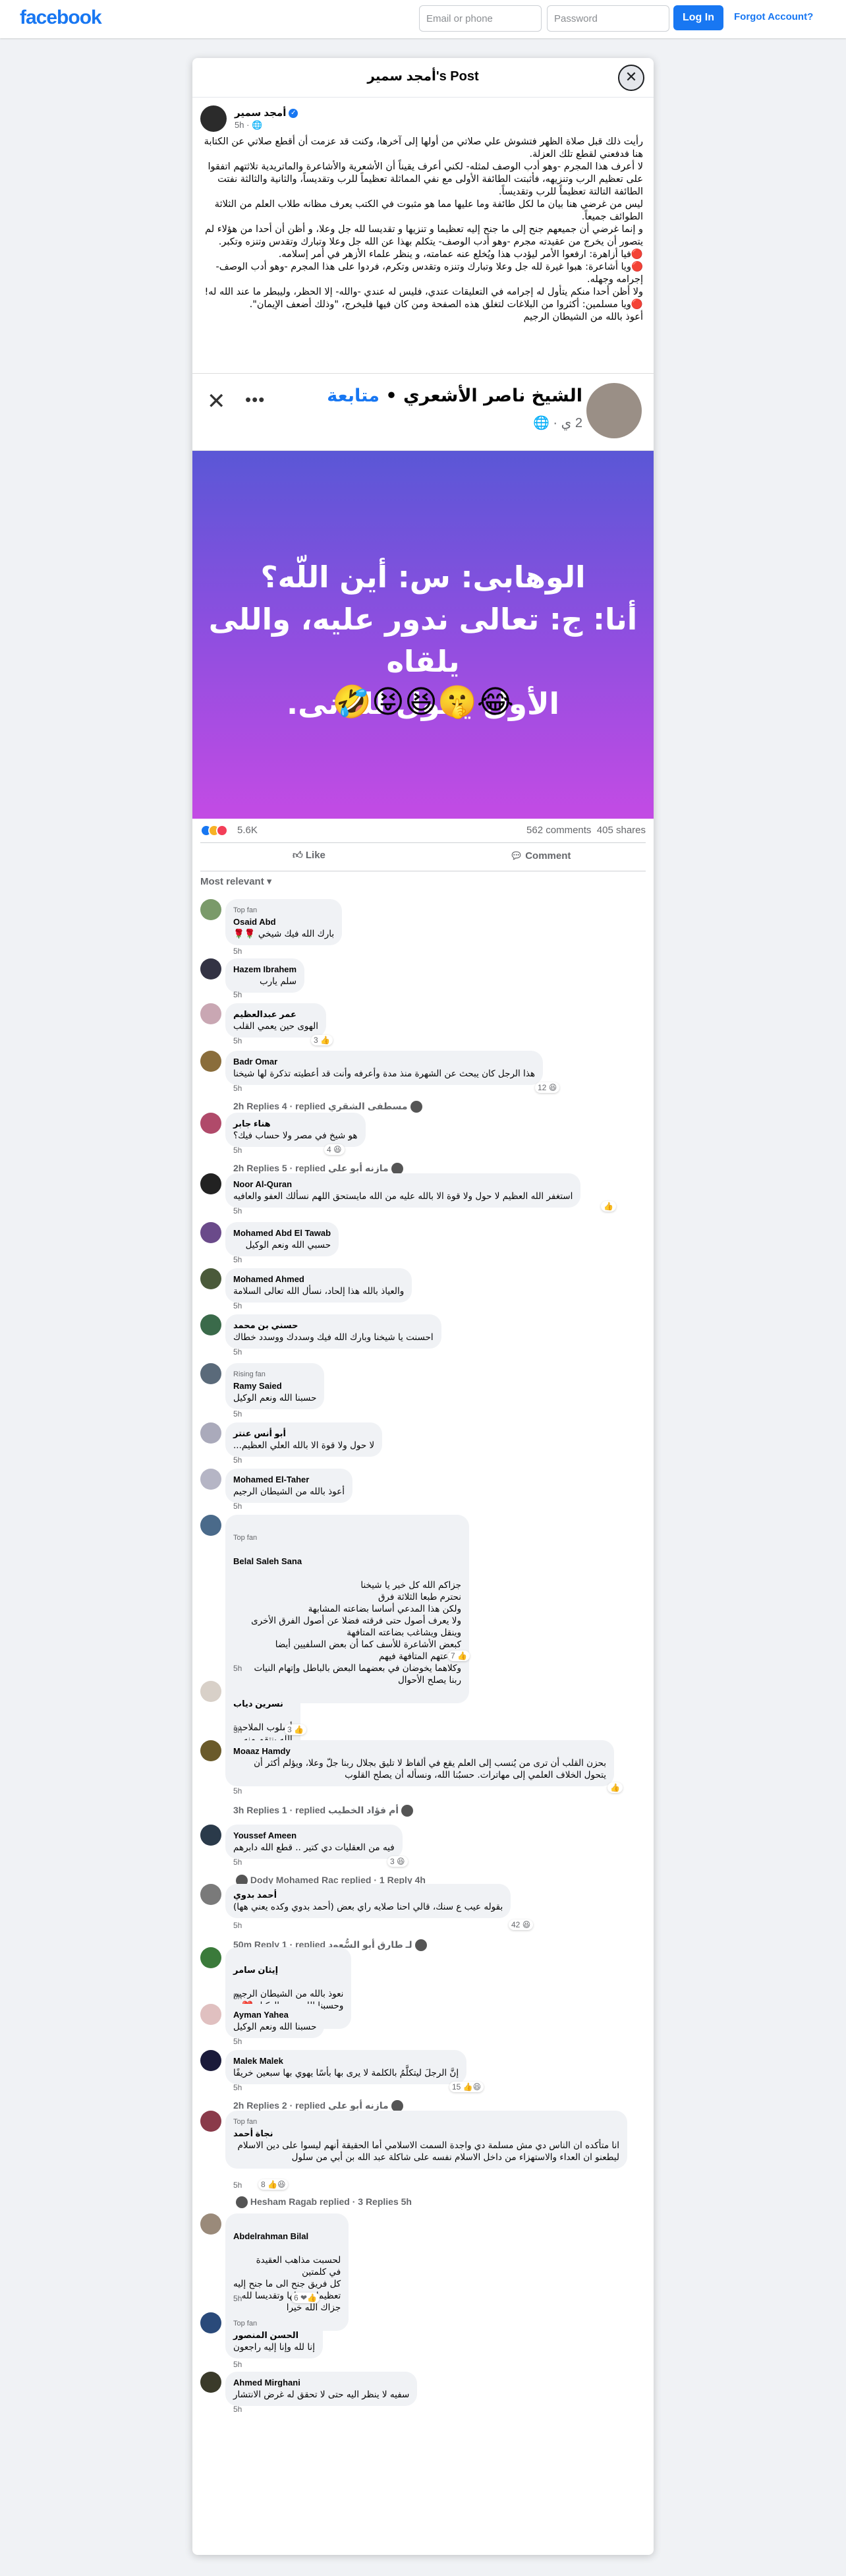 The height and width of the screenshot is (2576, 846). I want to click on view-replies: 3h Replies 1 · replied أم فؤاد الخطيب, so click(323, 1811).